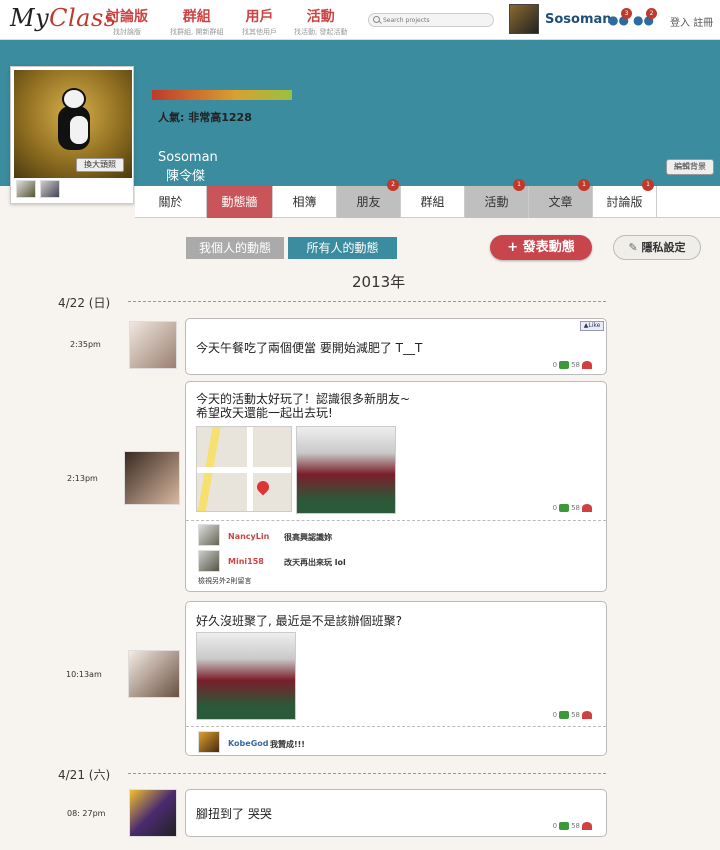  Describe the element at coordinates (396, 813) in the screenshot. I see `post-card: 腳扭到了 哭哭 0 58` at that location.